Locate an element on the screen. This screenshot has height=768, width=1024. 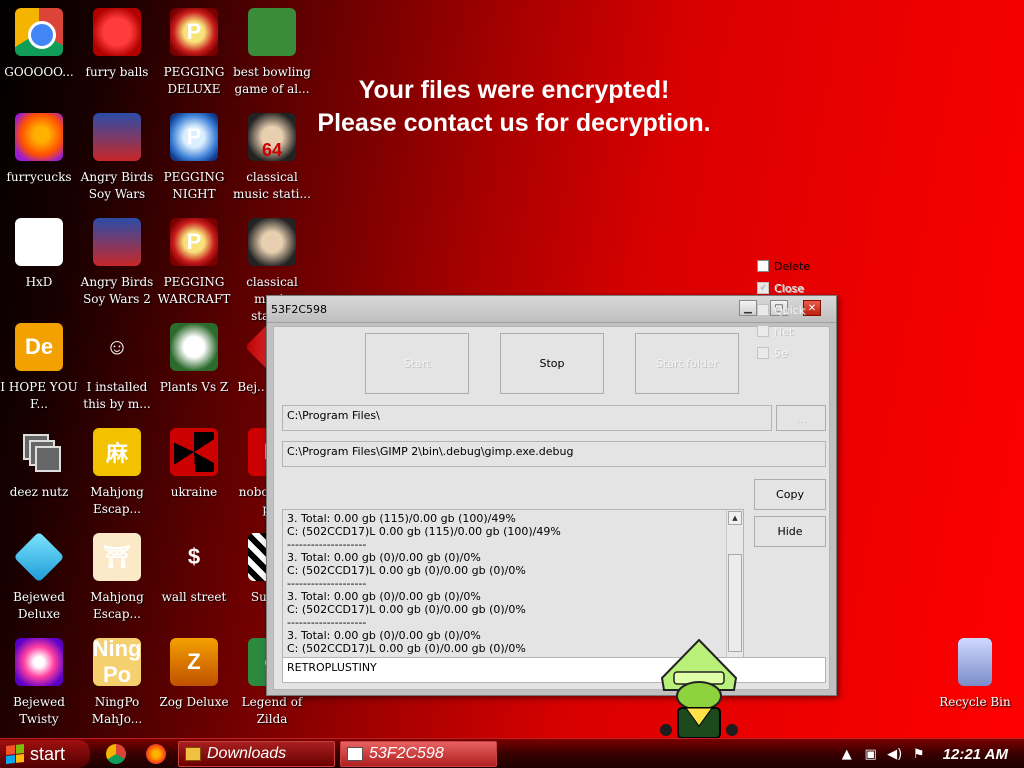
ransom-line-1: Your files were encrypted! is located at coordinates (514, 90).